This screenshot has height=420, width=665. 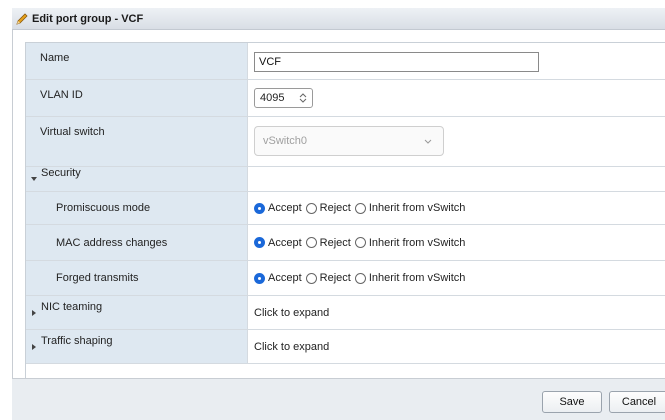 I want to click on dialog-footer: Save Cancel, so click(x=338, y=399).